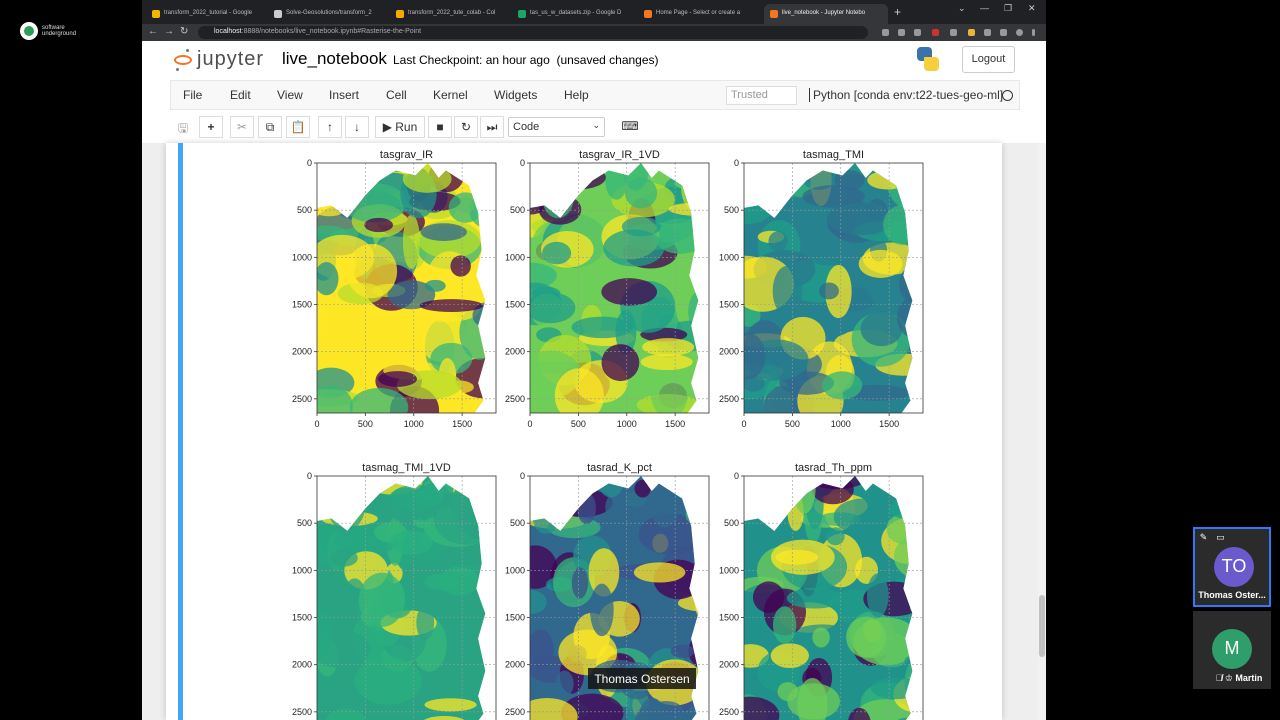 This screenshot has height=720, width=1280. Describe the element at coordinates (743, 424) in the screenshot. I see `x-tick-label: 0` at that location.